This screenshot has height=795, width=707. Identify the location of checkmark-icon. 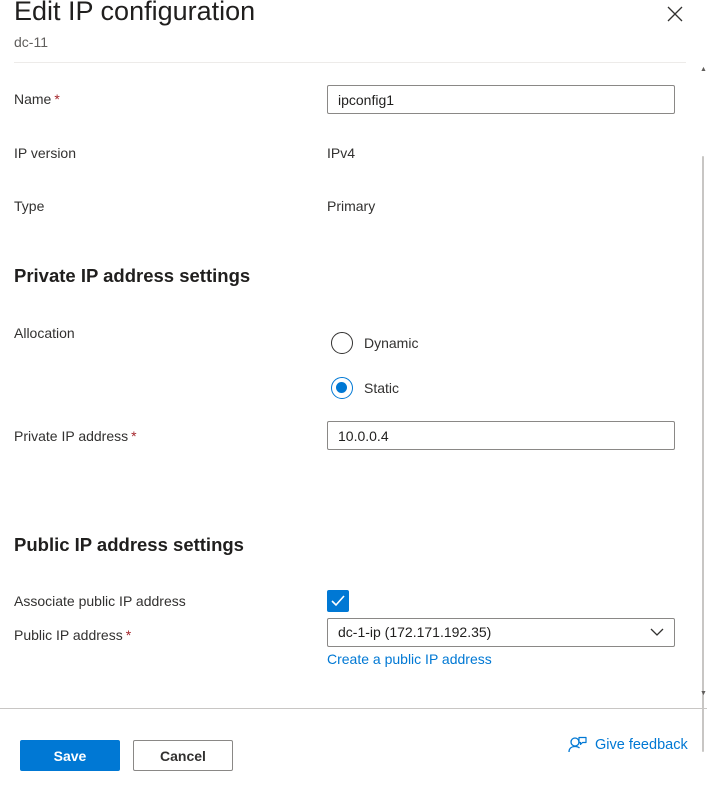
(338, 601).